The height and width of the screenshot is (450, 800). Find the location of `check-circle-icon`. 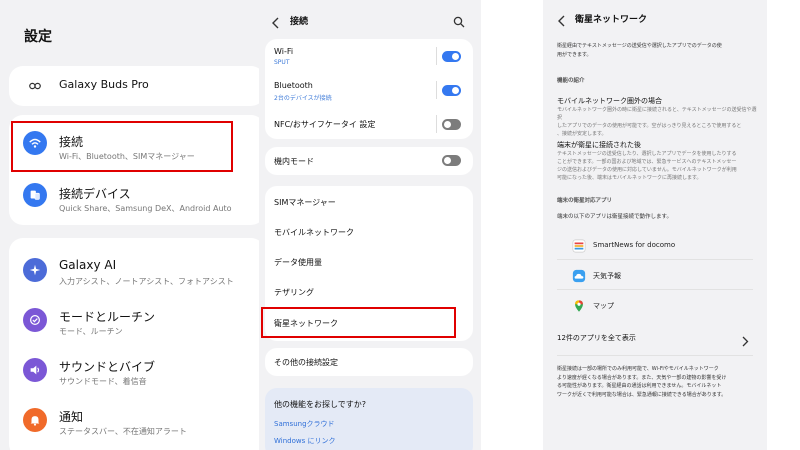

check-circle-icon is located at coordinates (35, 320).